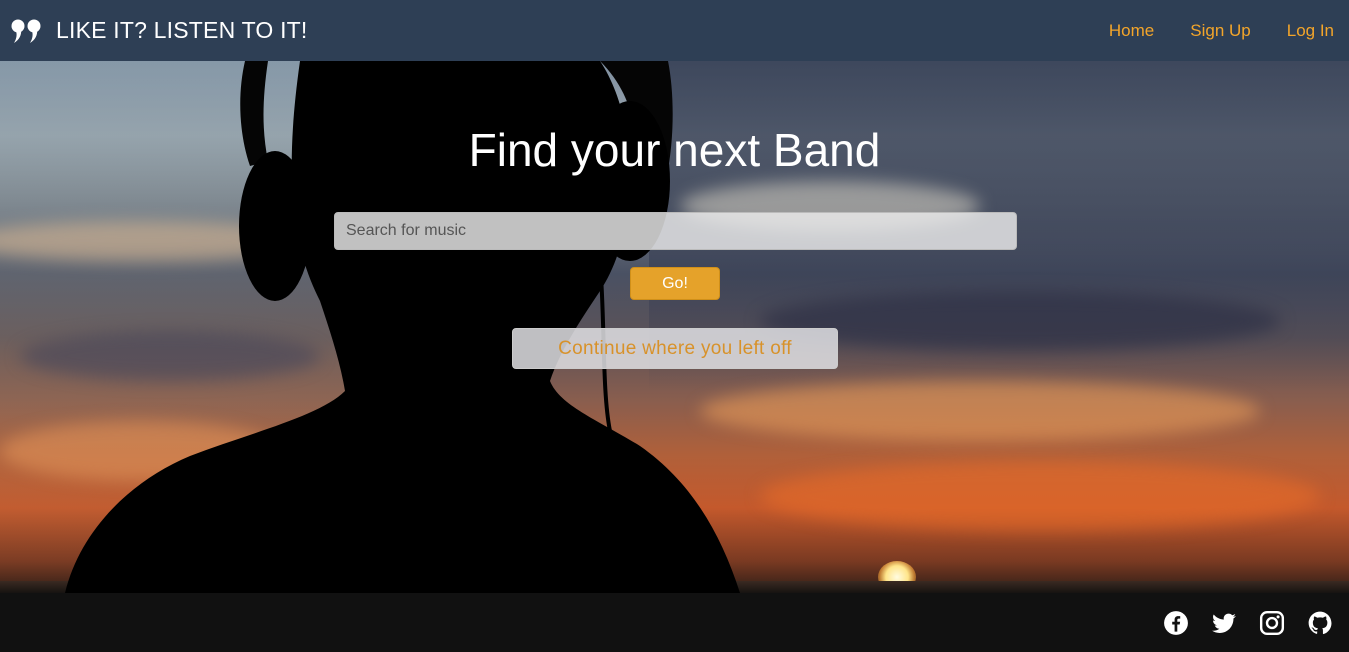  I want to click on instagram-icon, so click(1272, 623).